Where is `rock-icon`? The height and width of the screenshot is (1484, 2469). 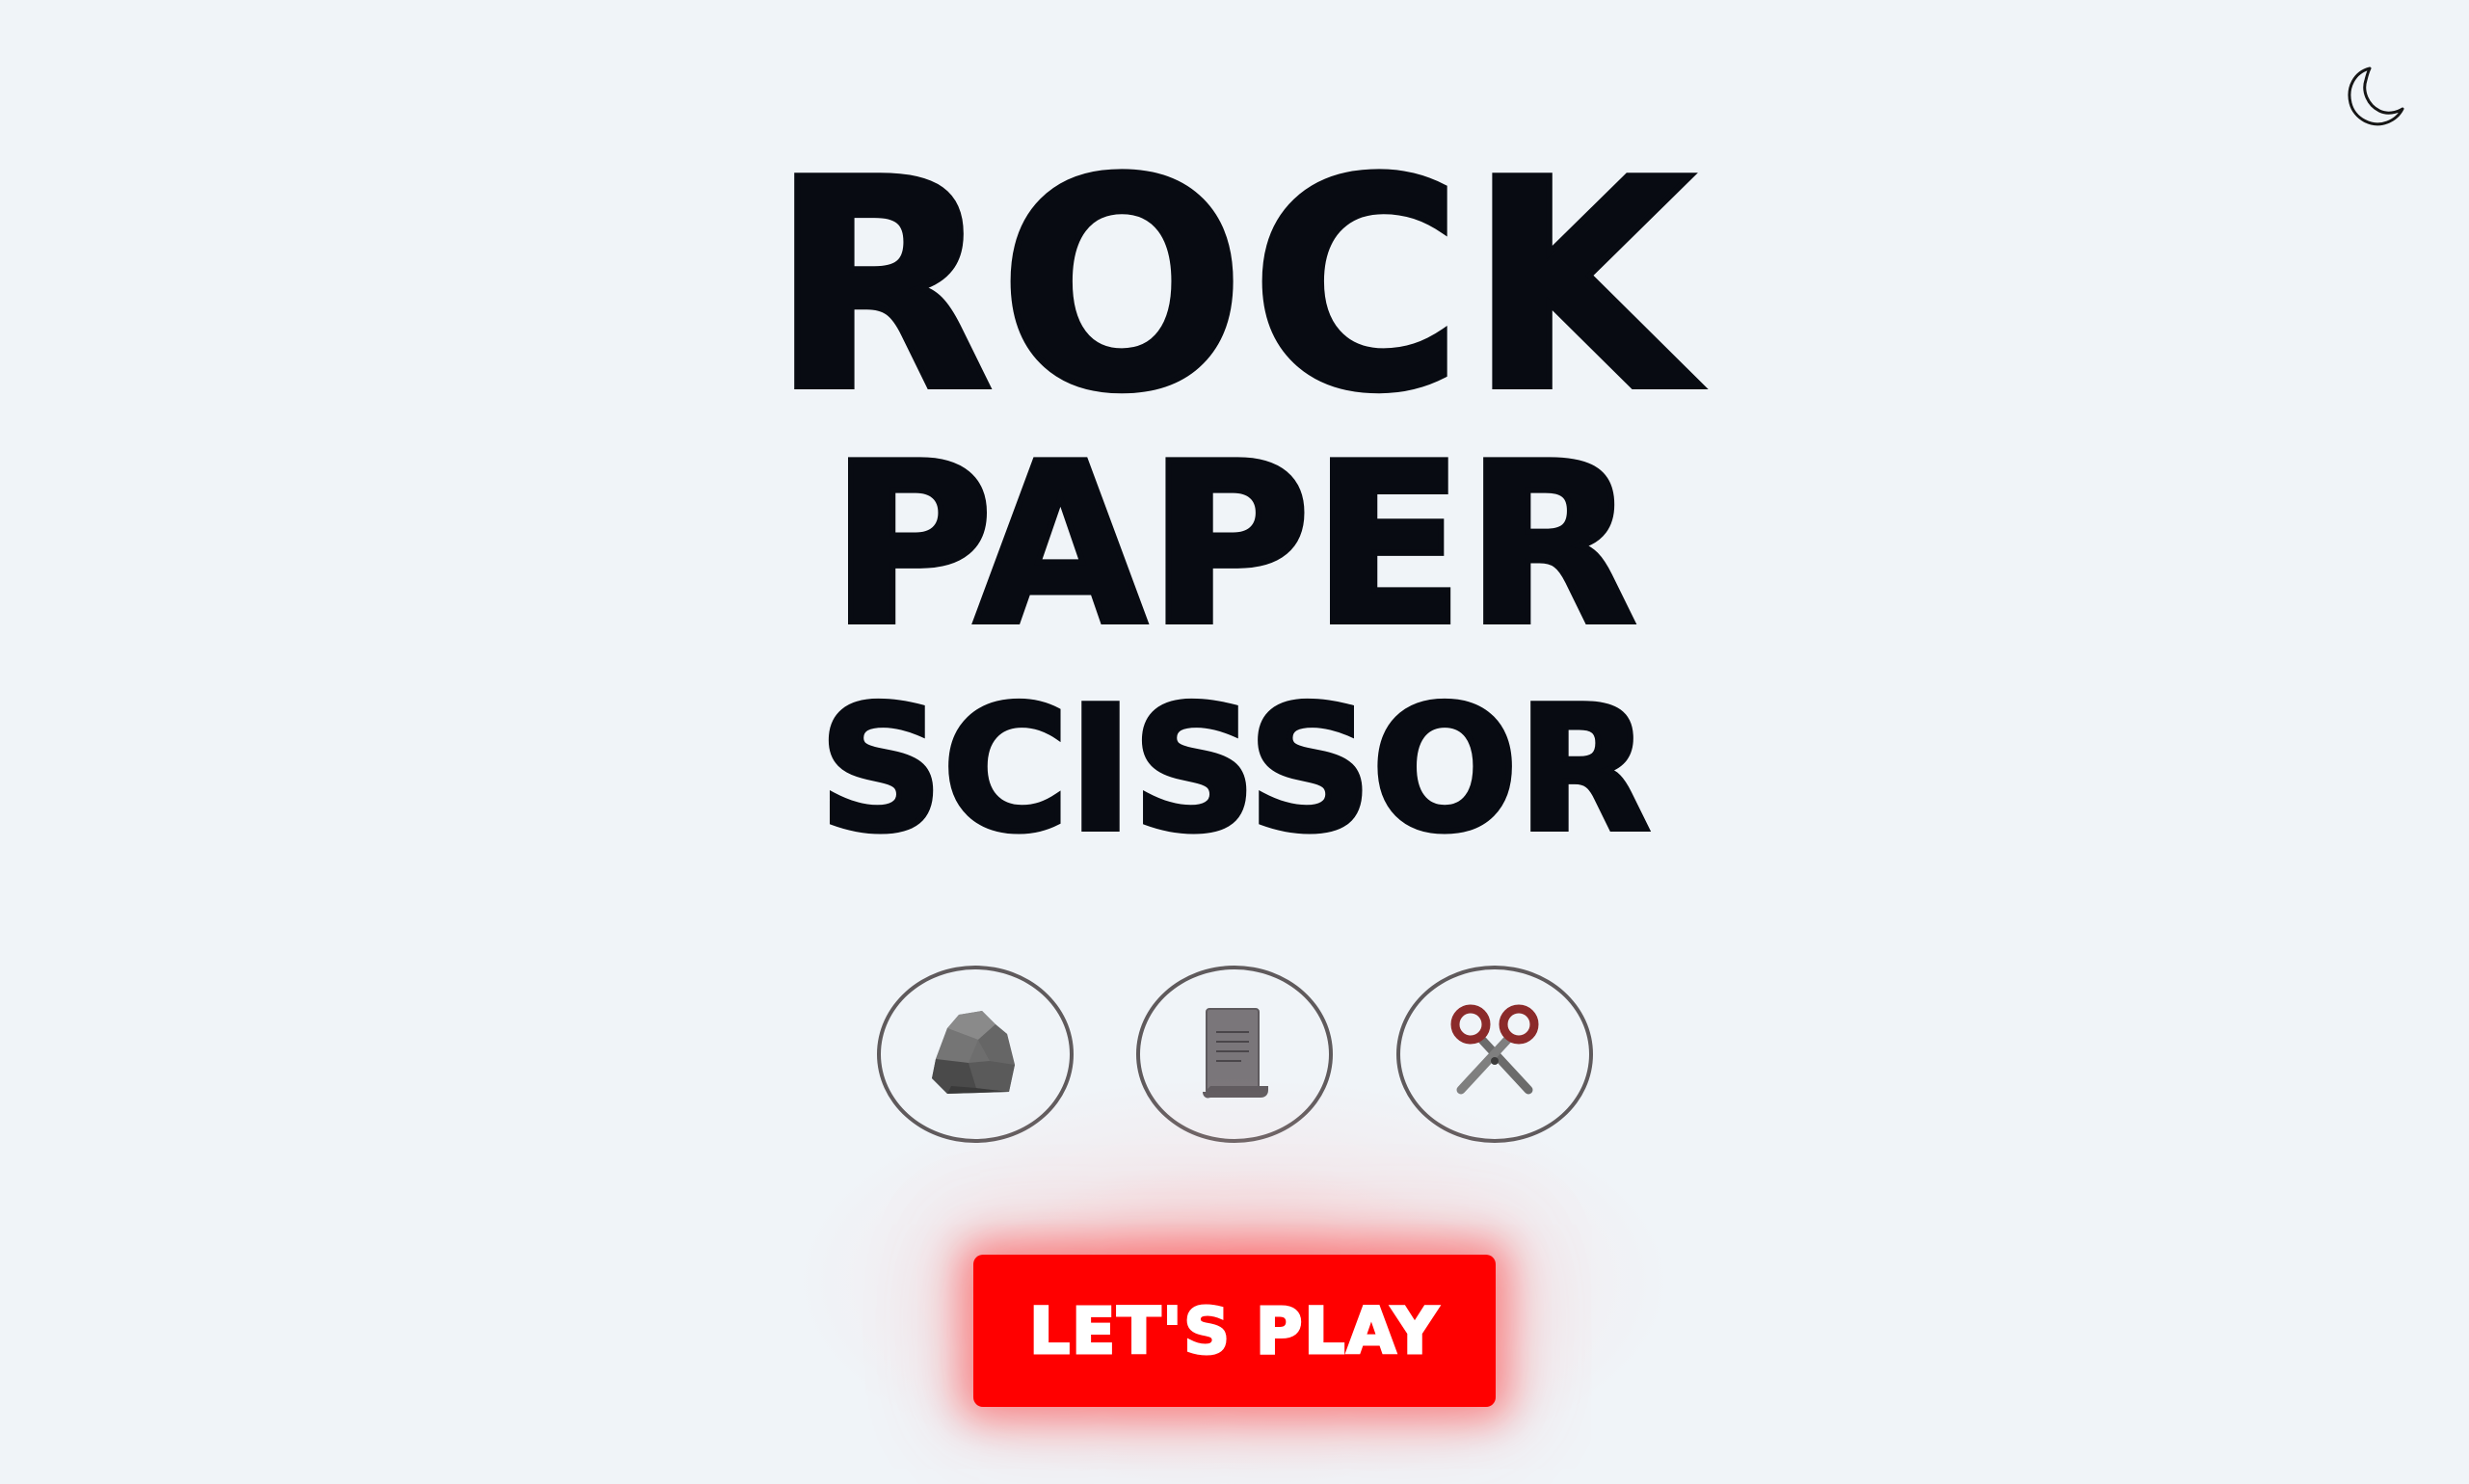 rock-icon is located at coordinates (973, 1052).